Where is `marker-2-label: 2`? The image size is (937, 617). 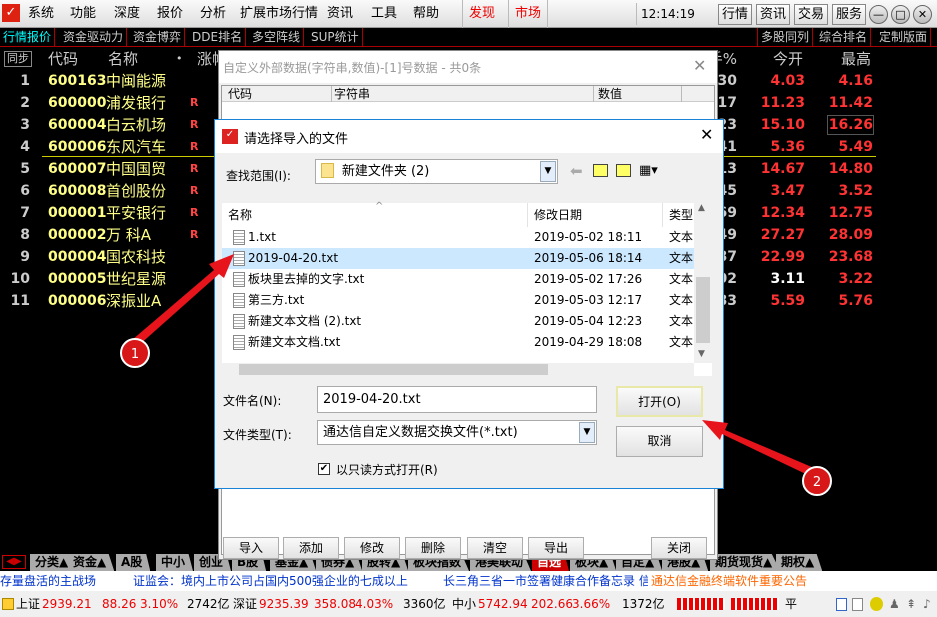
marker-2-label: 2 is located at coordinates (817, 482).